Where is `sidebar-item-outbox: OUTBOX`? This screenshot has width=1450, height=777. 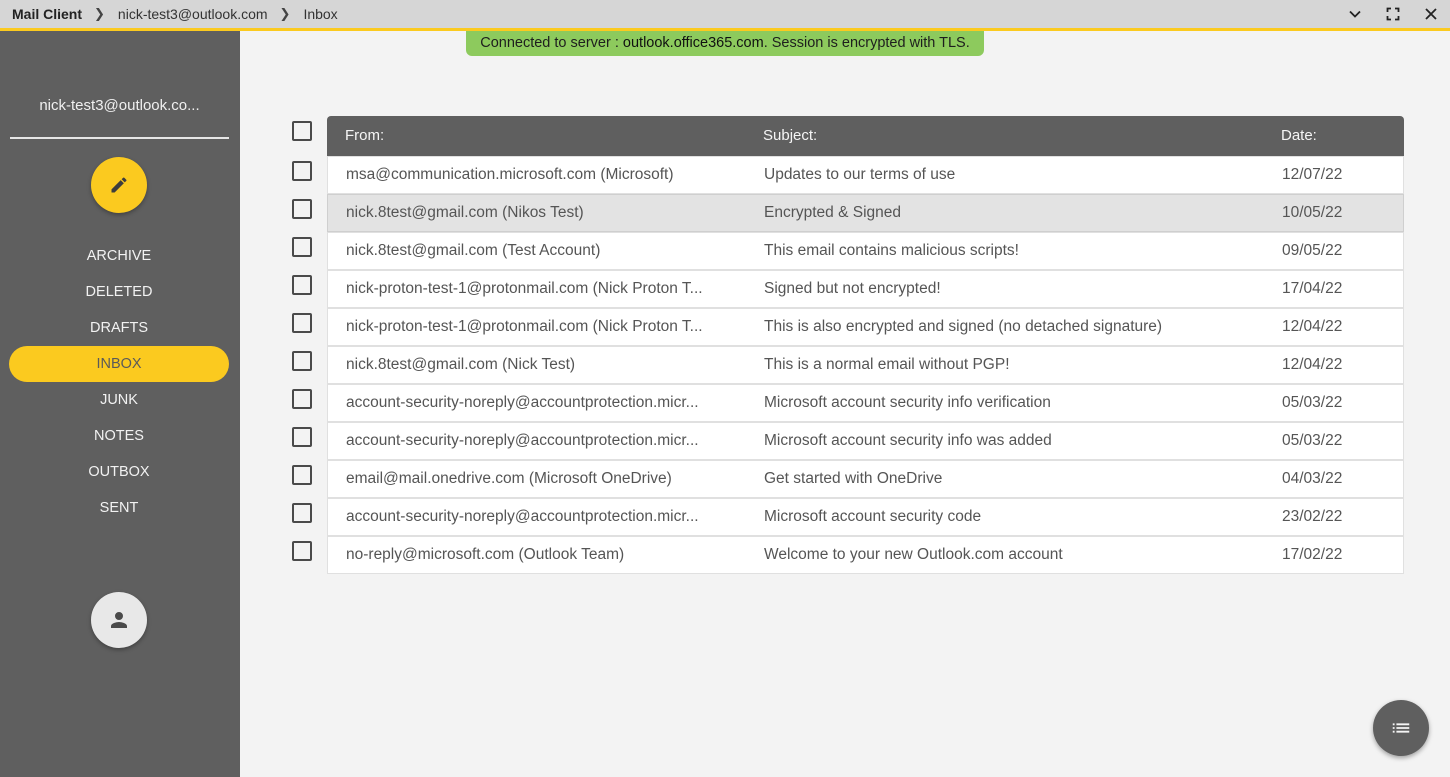 sidebar-item-outbox: OUTBOX is located at coordinates (119, 472).